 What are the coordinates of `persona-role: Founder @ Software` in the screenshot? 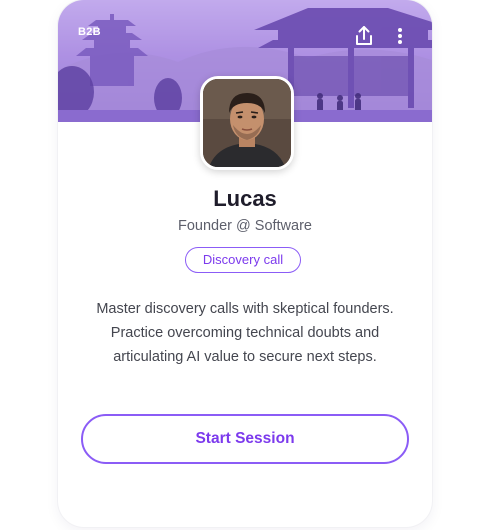 It's located at (244, 226).